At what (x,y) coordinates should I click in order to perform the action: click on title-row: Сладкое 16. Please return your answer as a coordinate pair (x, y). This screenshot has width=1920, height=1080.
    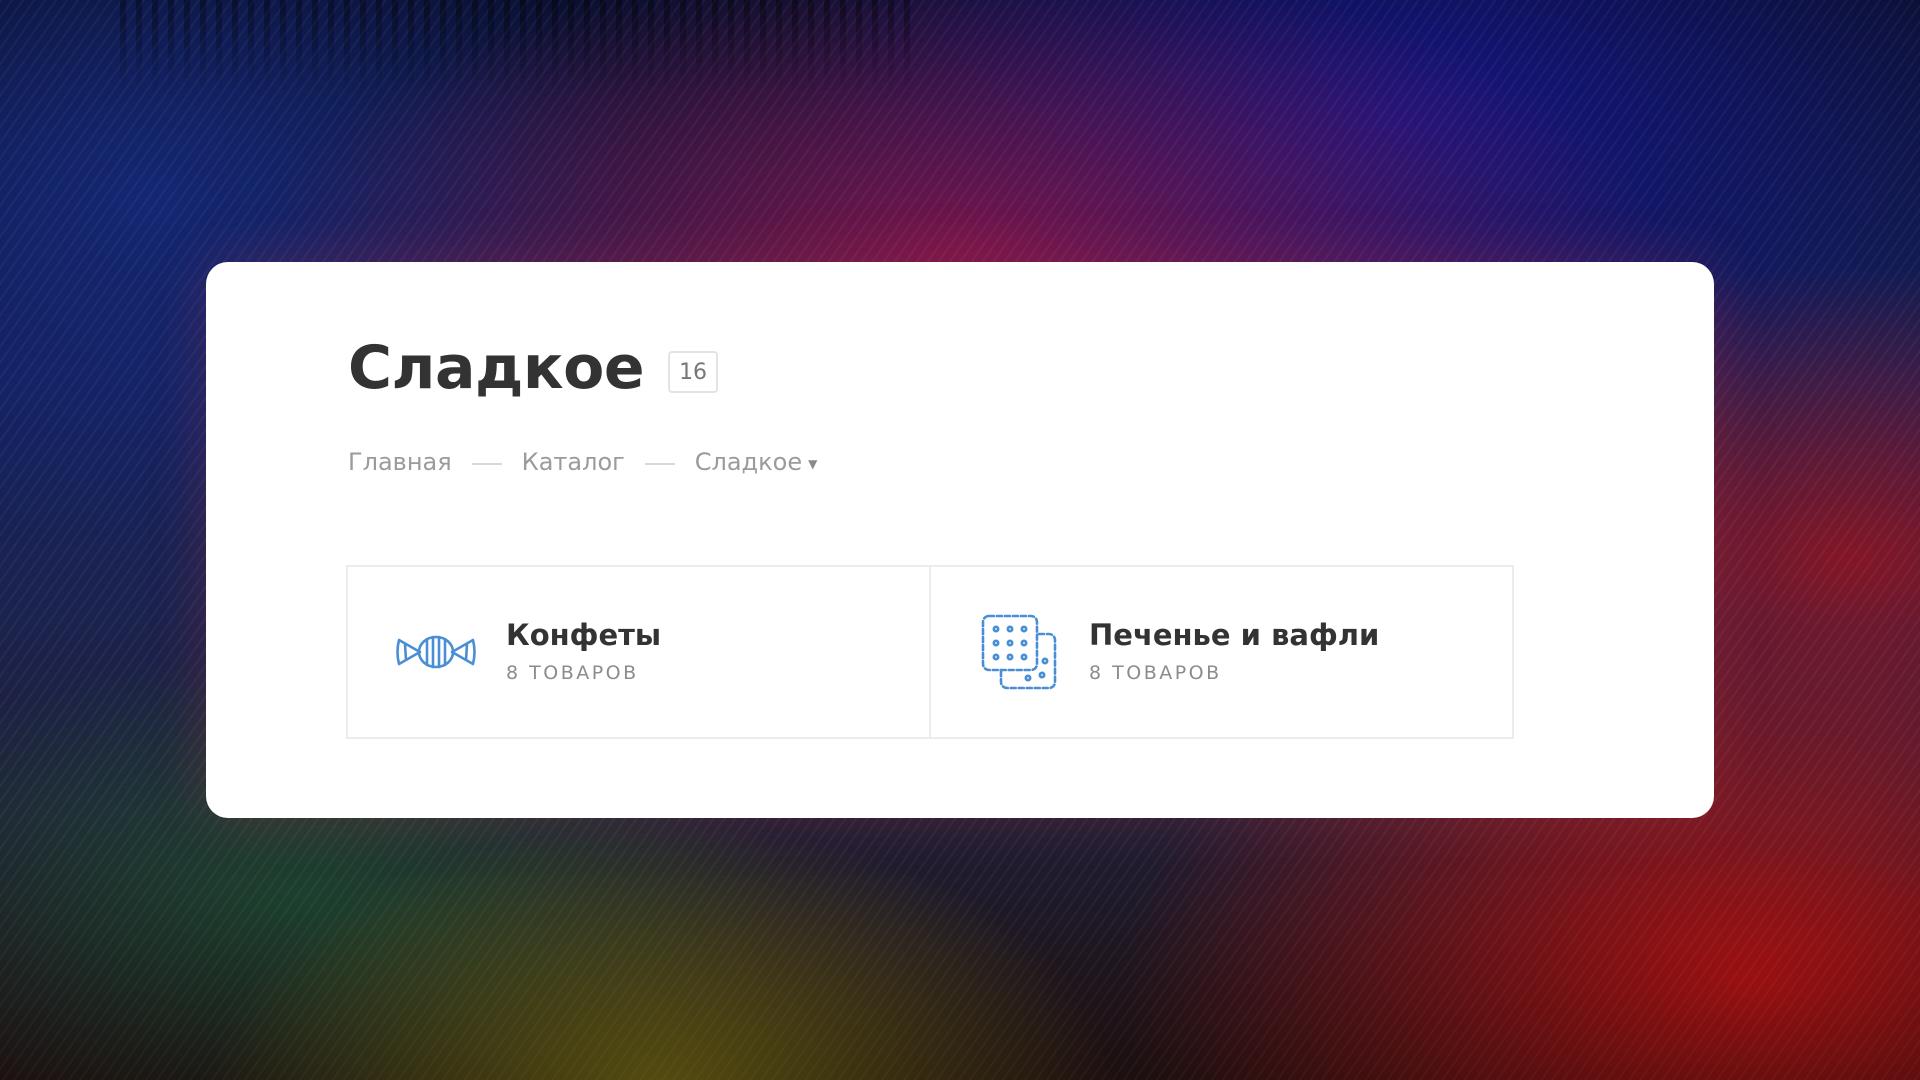
    Looking at the image, I should click on (533, 368).